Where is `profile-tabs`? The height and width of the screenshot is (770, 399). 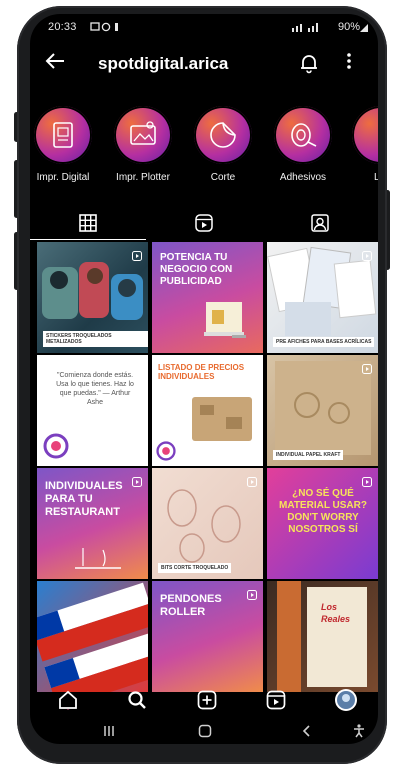 profile-tabs is located at coordinates (204, 225).